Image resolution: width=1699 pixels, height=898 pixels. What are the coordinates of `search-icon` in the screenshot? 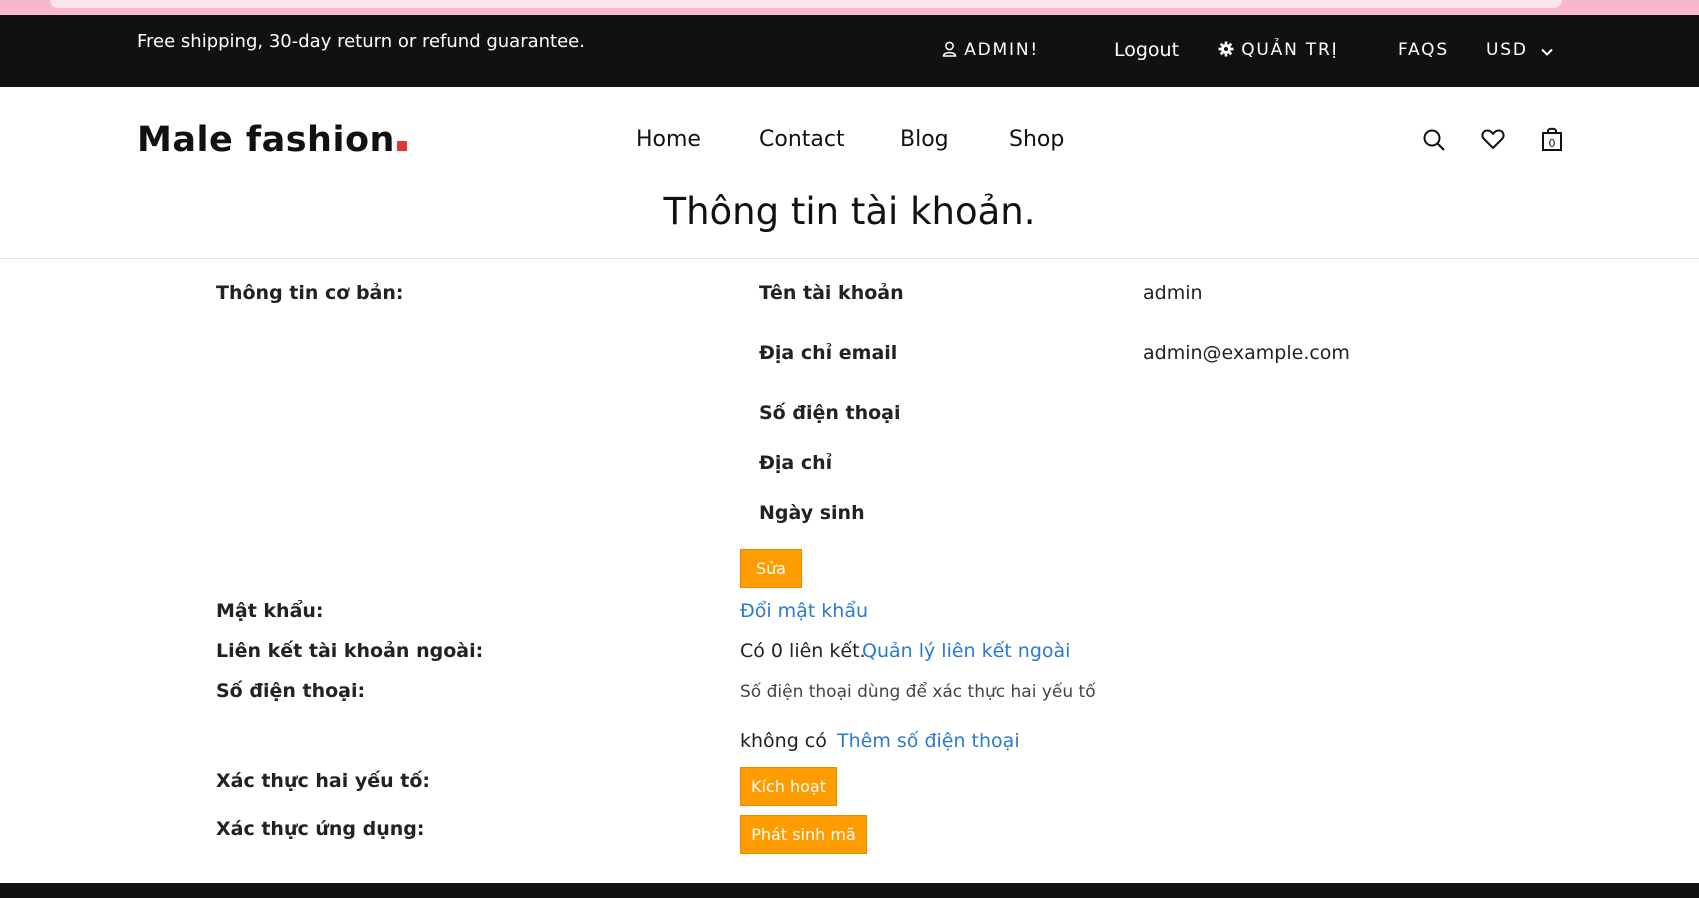 It's located at (1434, 142).